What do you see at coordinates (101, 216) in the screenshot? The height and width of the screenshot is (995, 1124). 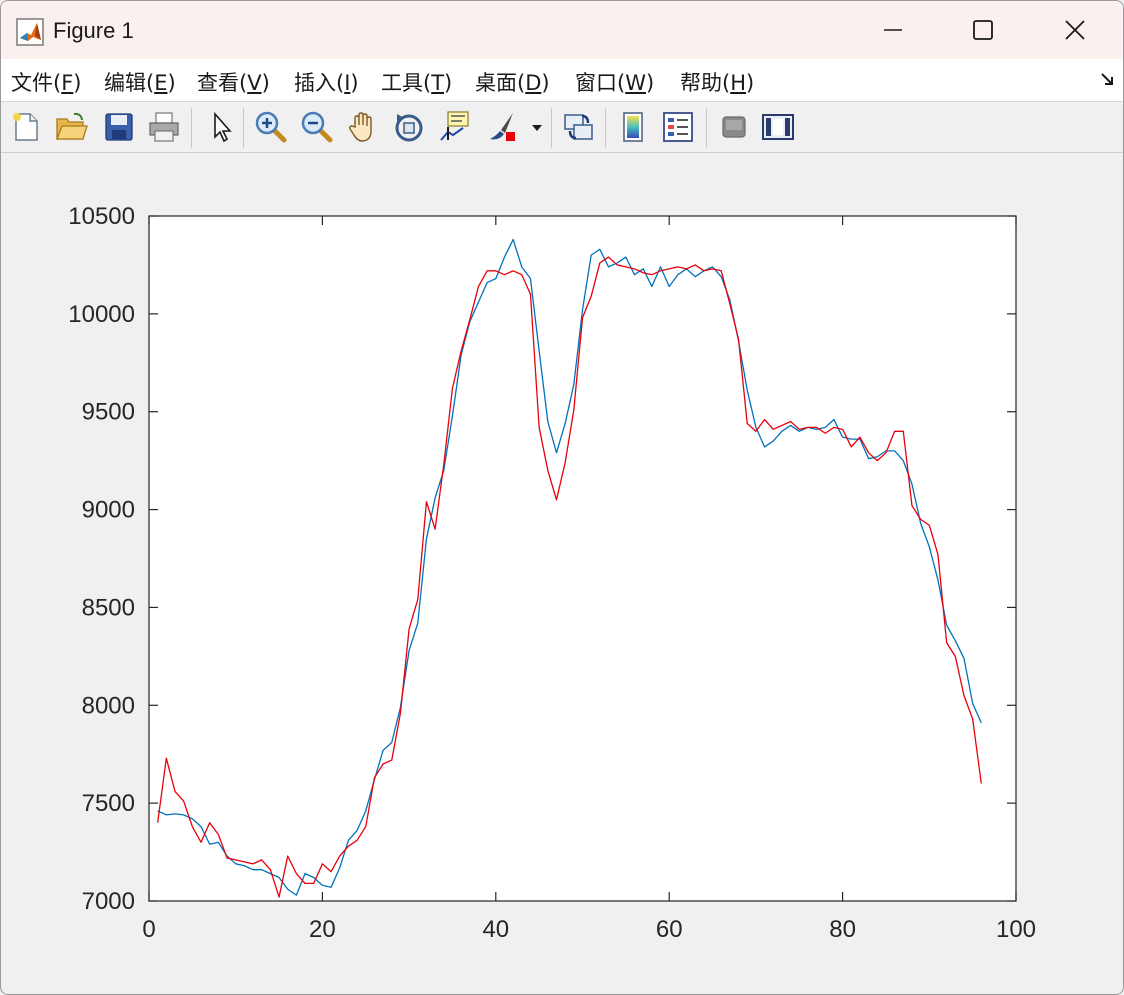 I see `y-tick-label: 10500` at bounding box center [101, 216].